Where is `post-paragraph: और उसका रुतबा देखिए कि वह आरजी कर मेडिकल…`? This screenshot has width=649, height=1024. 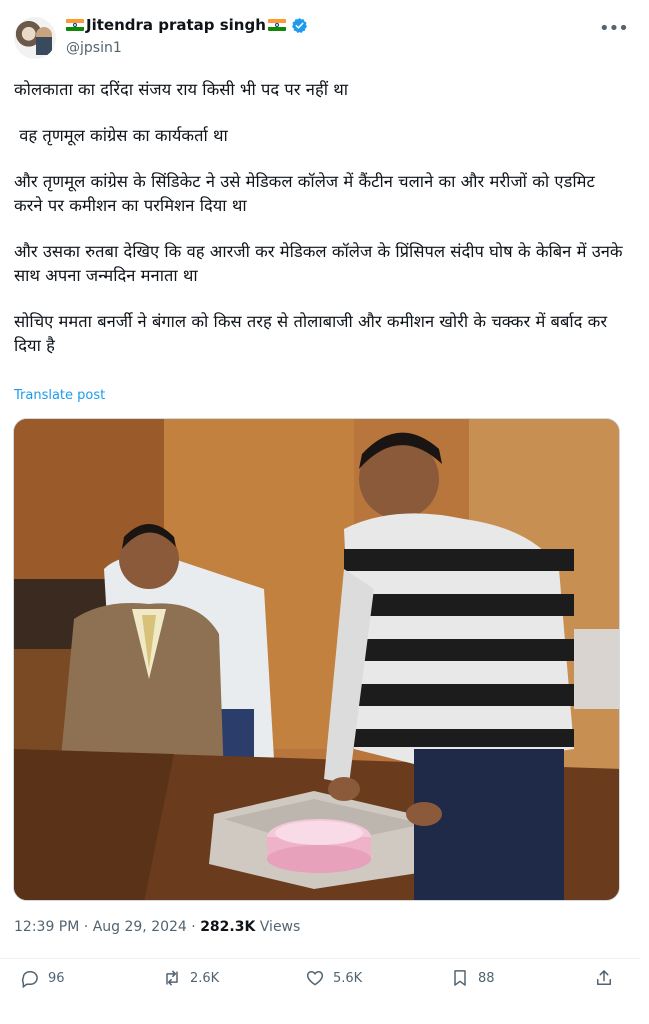 post-paragraph: और उसका रुतबा देखिए कि वह आरजी कर मेडिकल… is located at coordinates (318, 263).